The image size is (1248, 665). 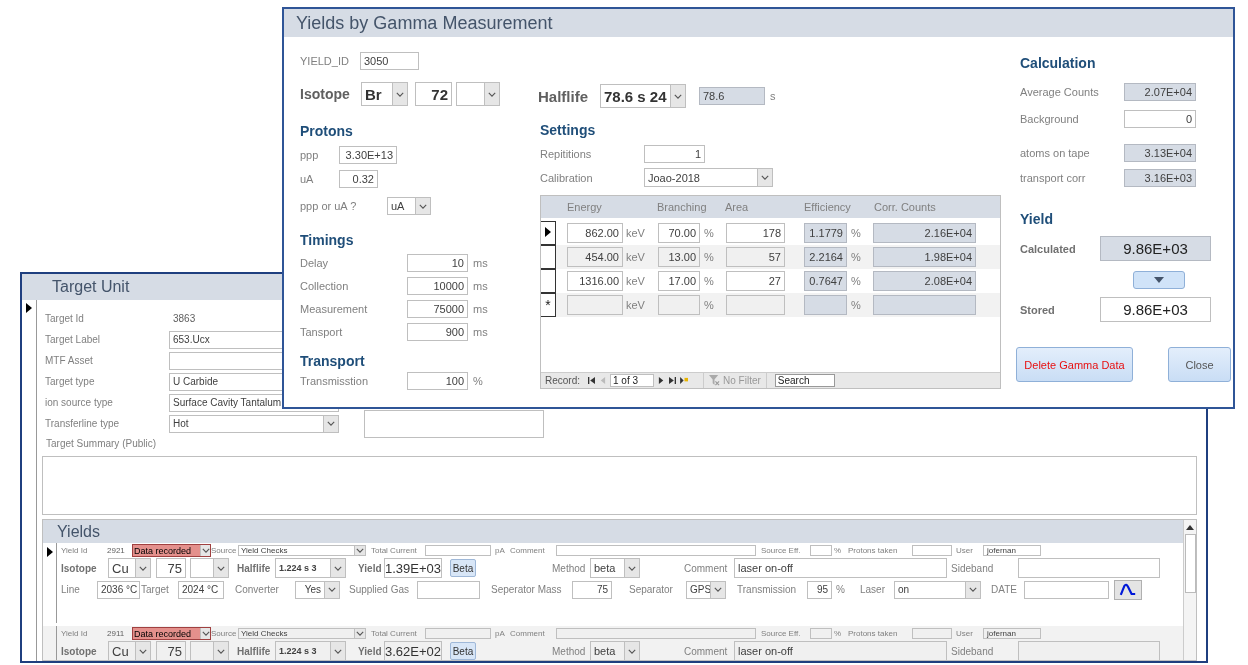 What do you see at coordinates (1160, 92) in the screenshot?
I see `text-field: 2.07E+04` at bounding box center [1160, 92].